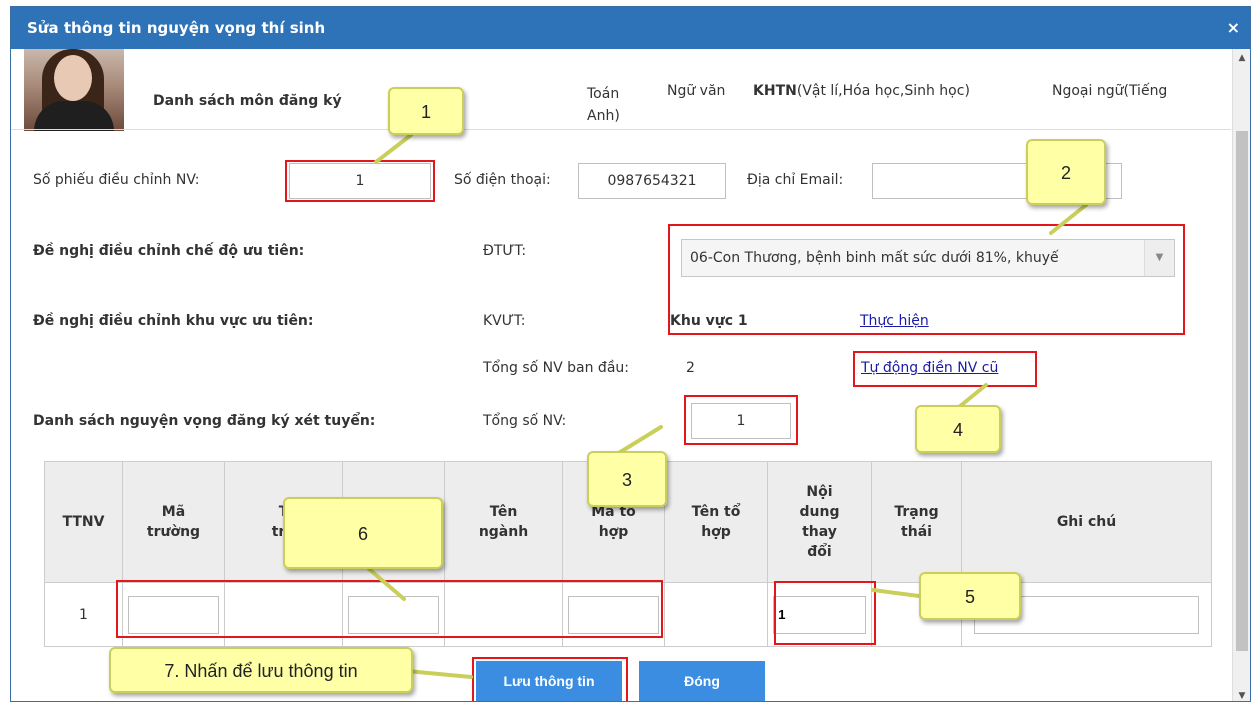 Image resolution: width=1257 pixels, height=706 pixels. I want to click on callout-3: 3, so click(627, 479).